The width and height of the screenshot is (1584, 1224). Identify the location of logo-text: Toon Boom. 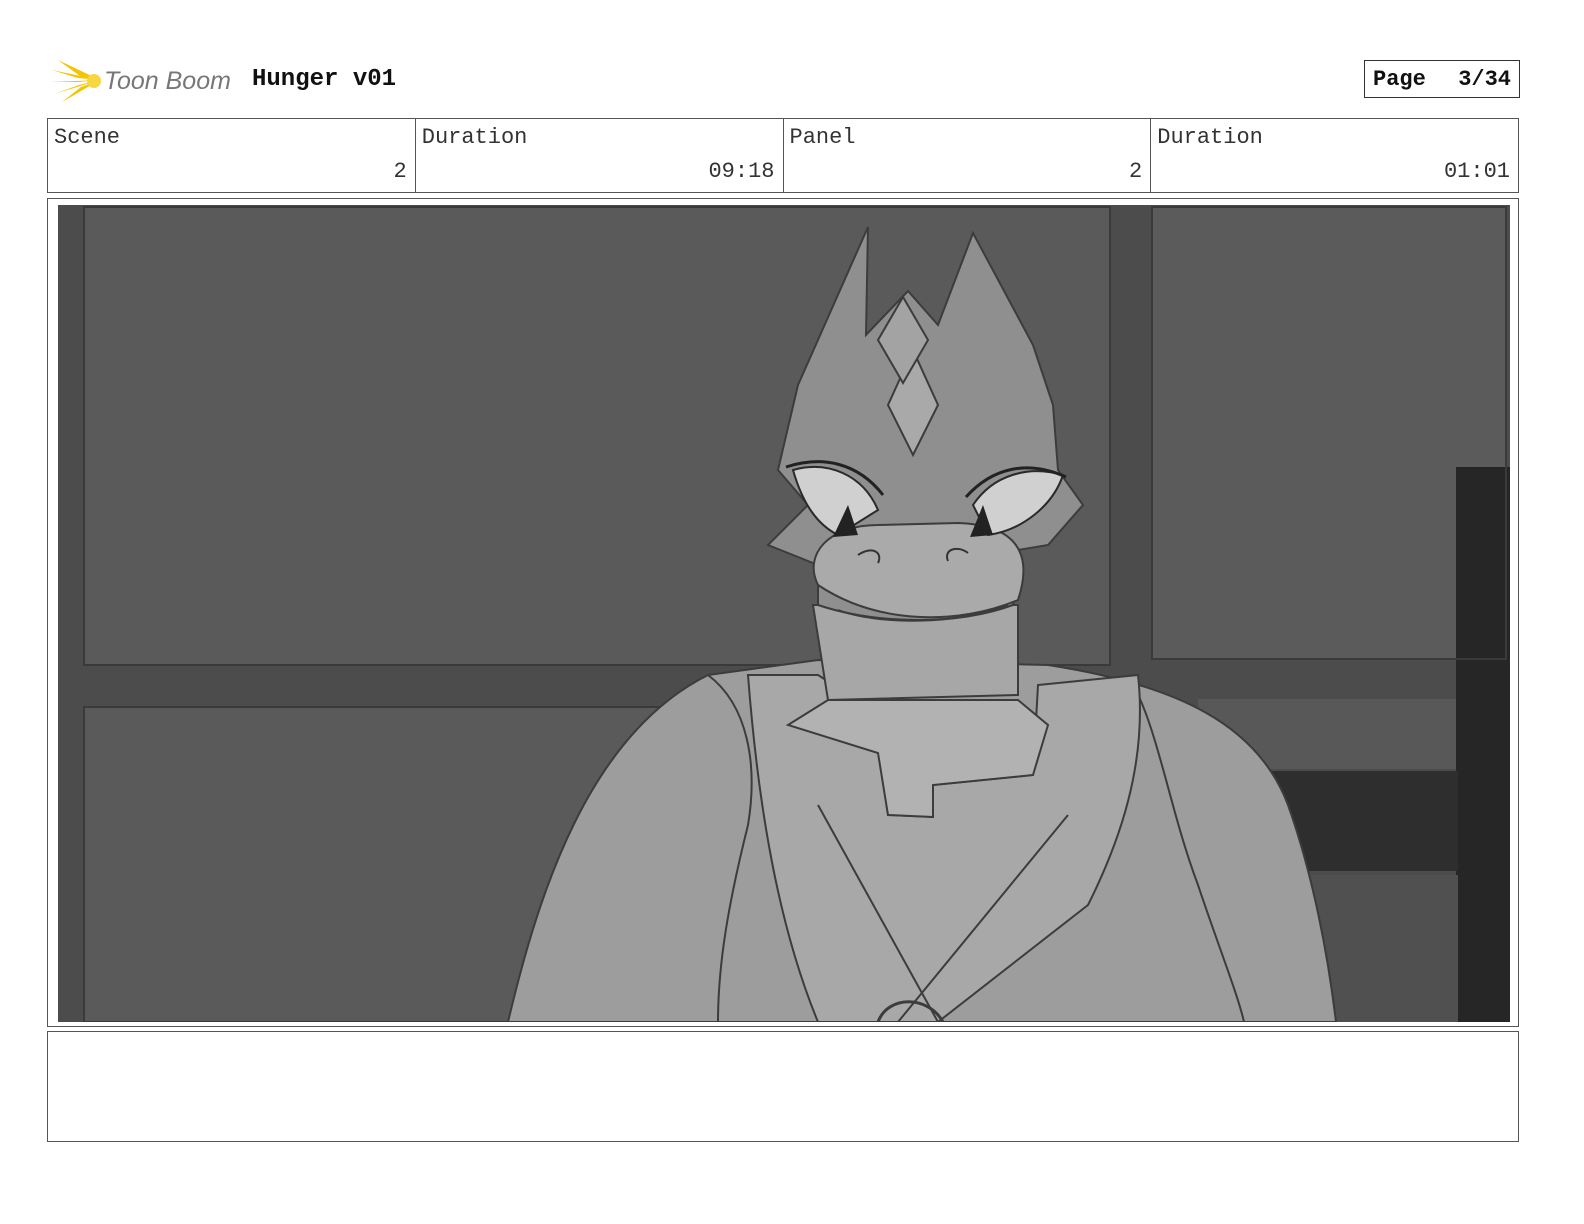
(167, 80).